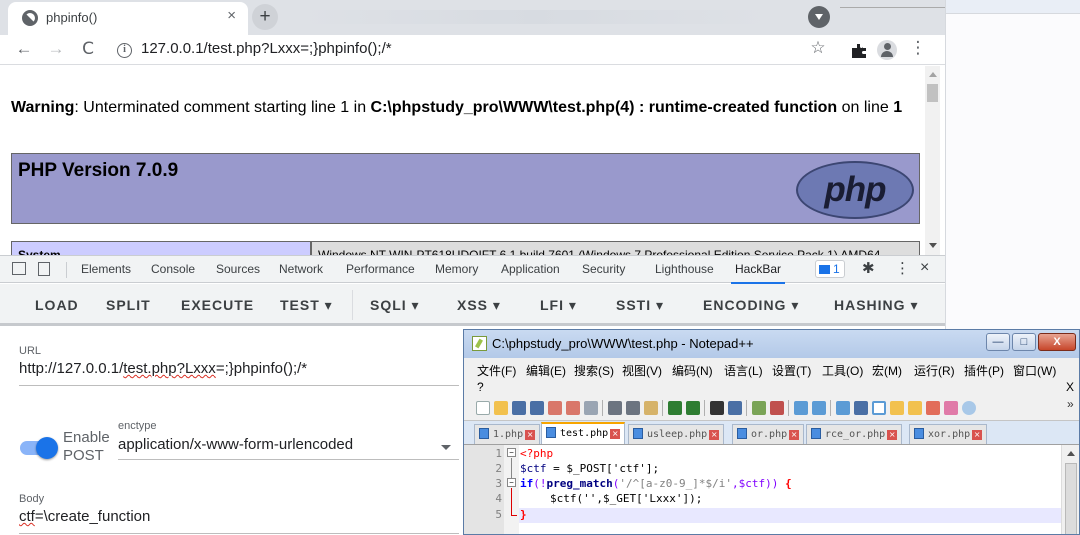  What do you see at coordinates (897, 408) in the screenshot?
I see `doc-map-icon` at bounding box center [897, 408].